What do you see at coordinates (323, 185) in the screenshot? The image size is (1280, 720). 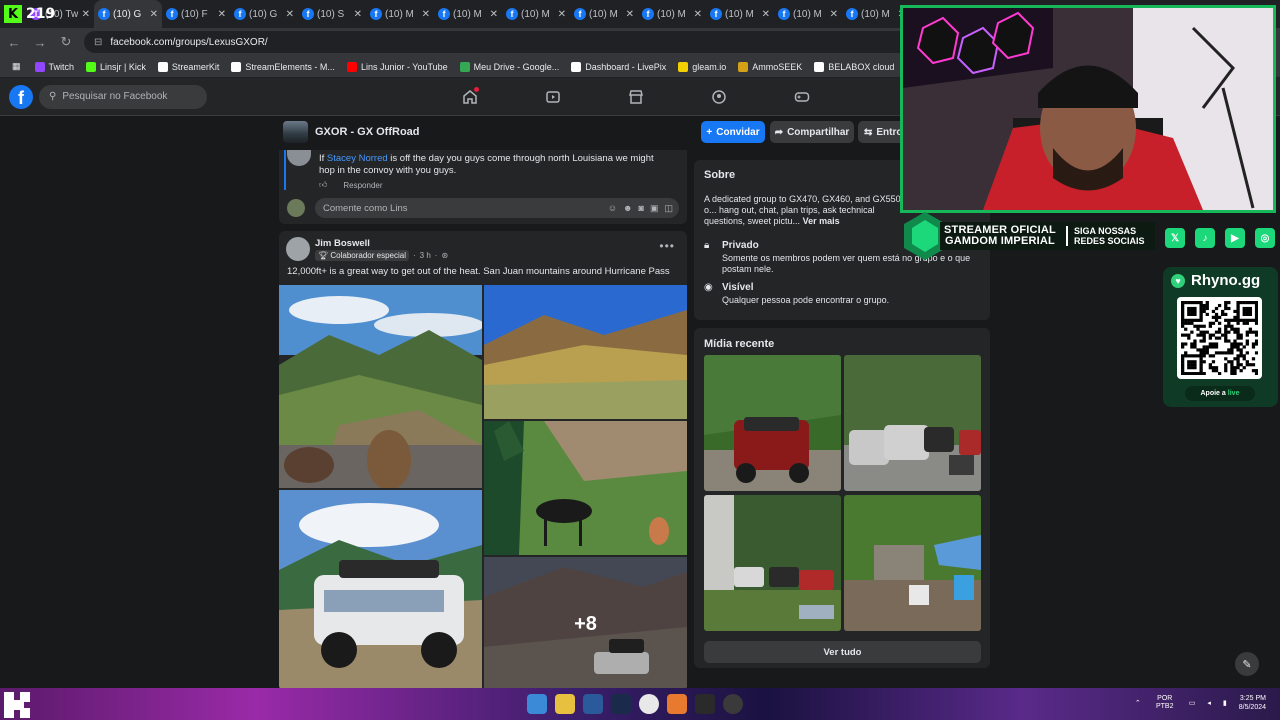 I see `like-icon: 👍︎` at bounding box center [323, 185].